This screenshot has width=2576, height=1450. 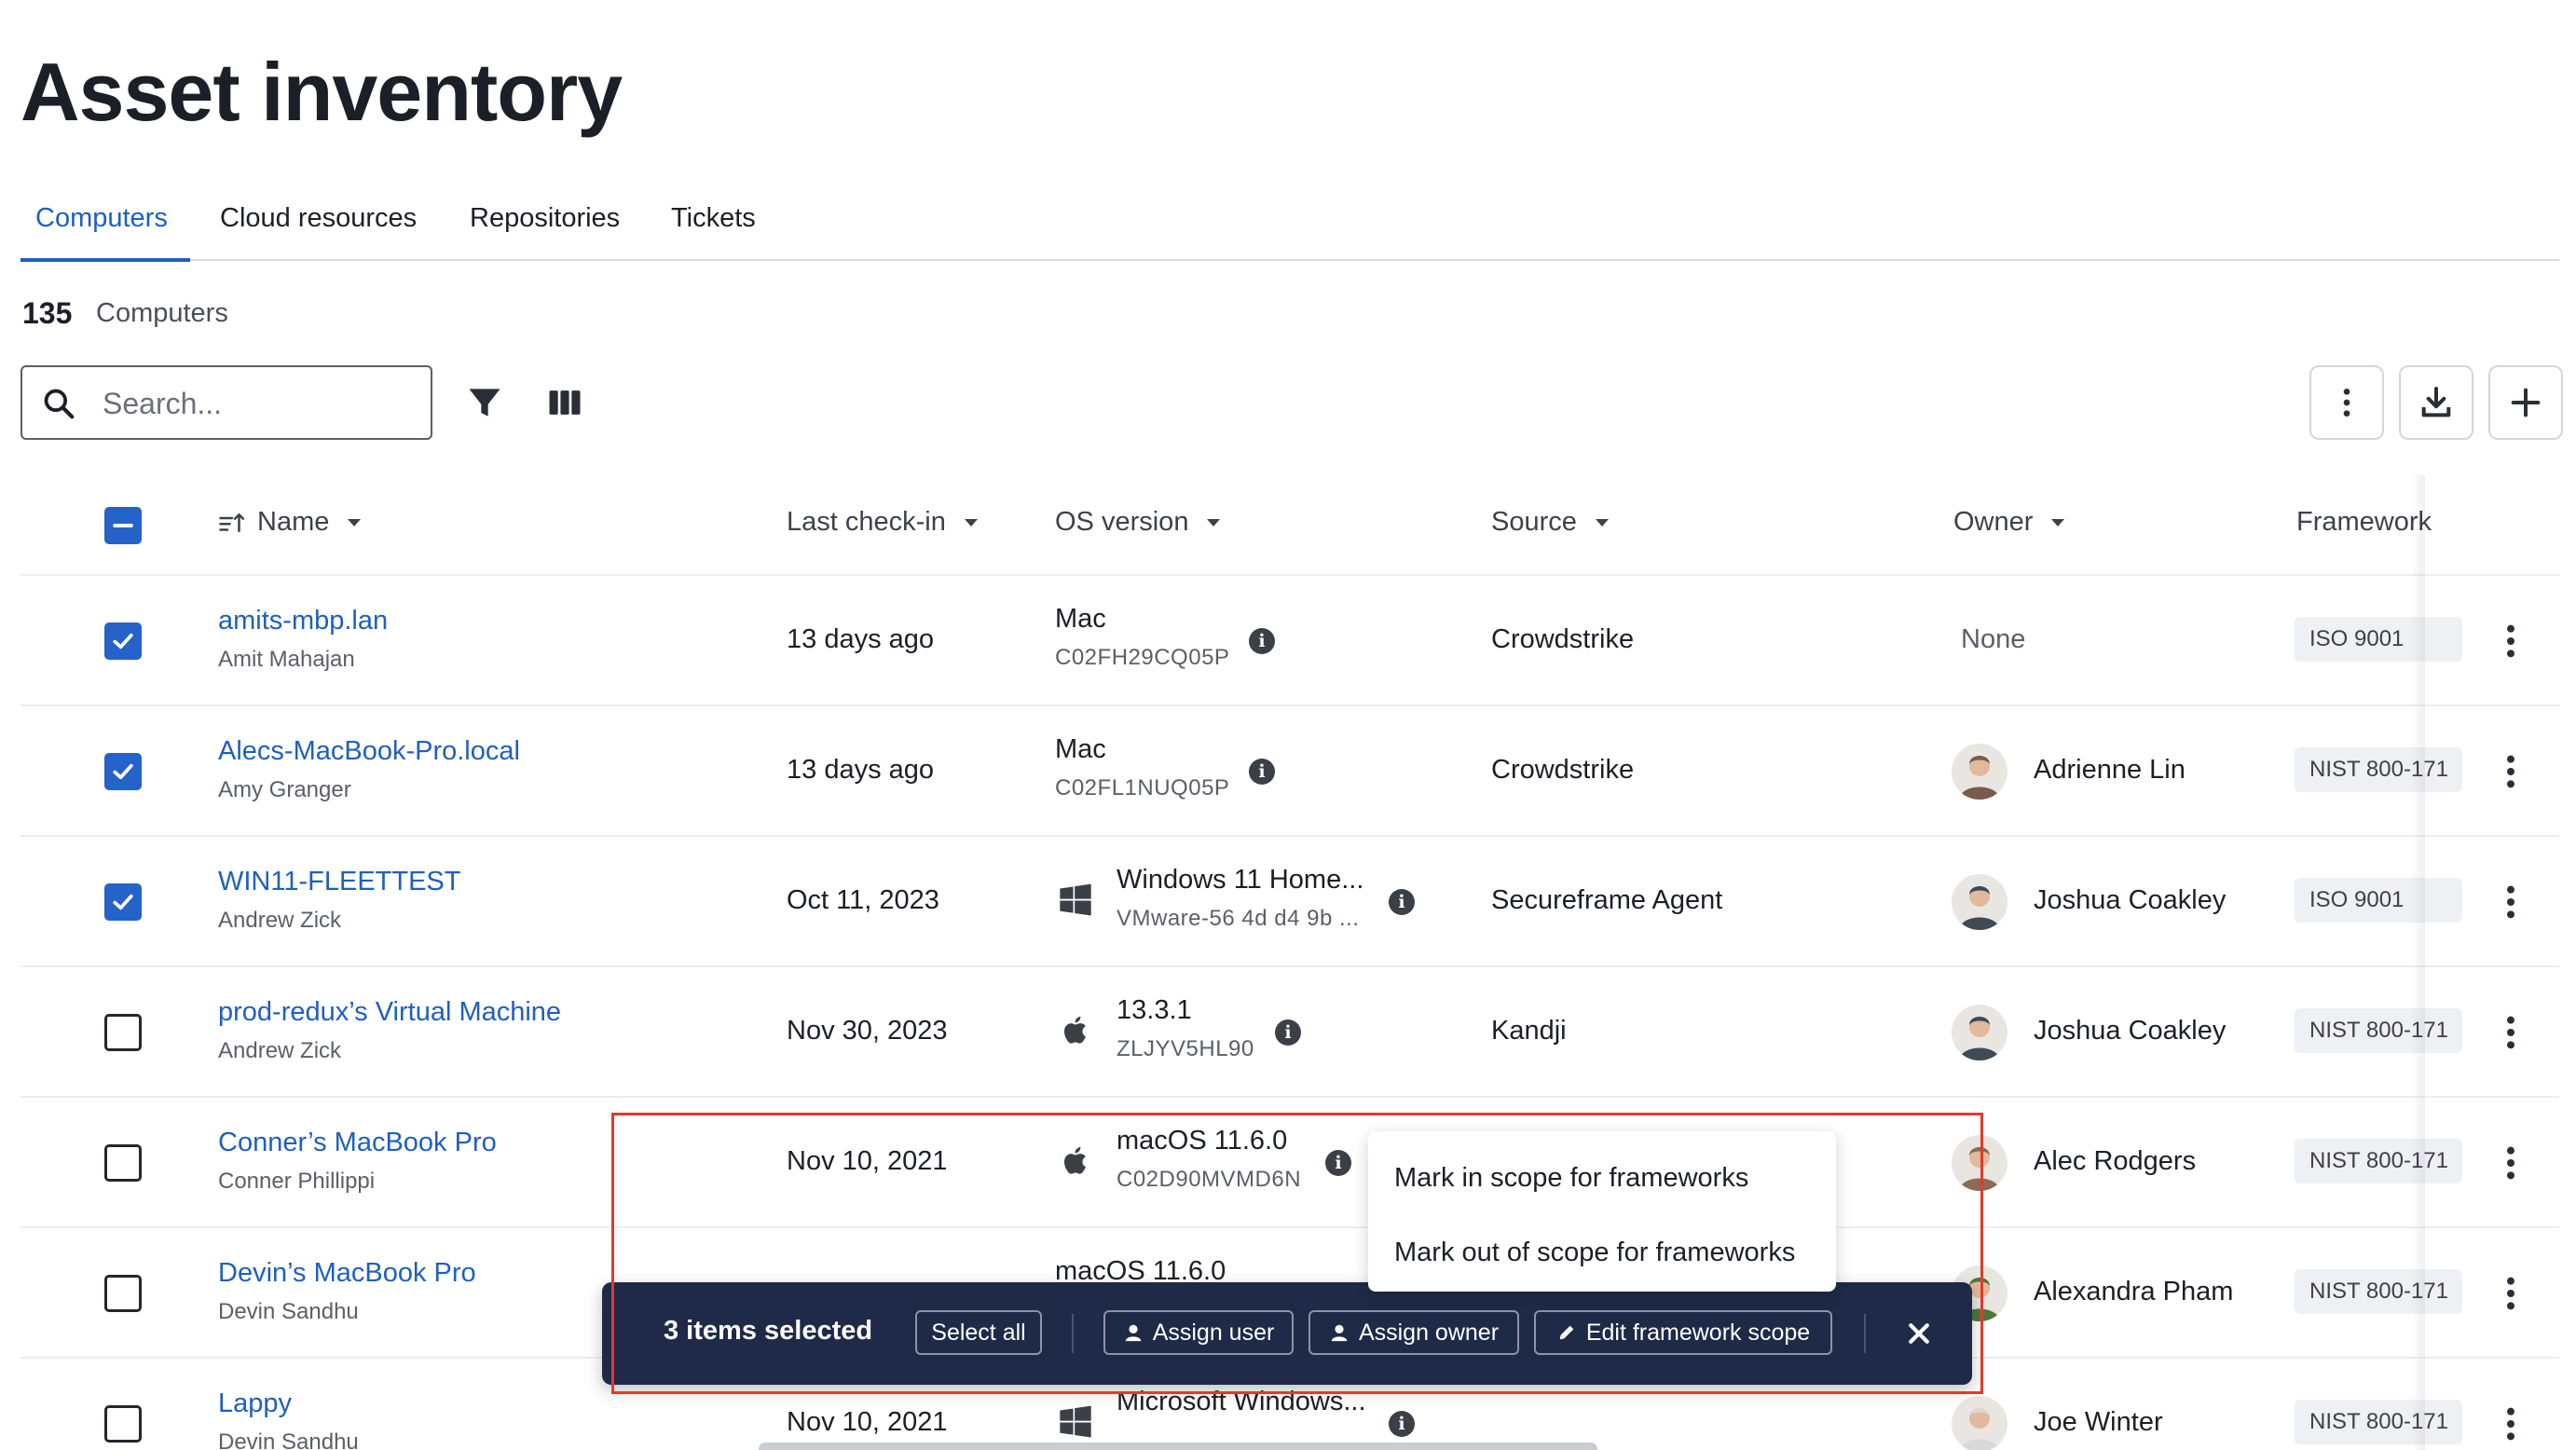 I want to click on column-header-name-label: Name, so click(x=293, y=522).